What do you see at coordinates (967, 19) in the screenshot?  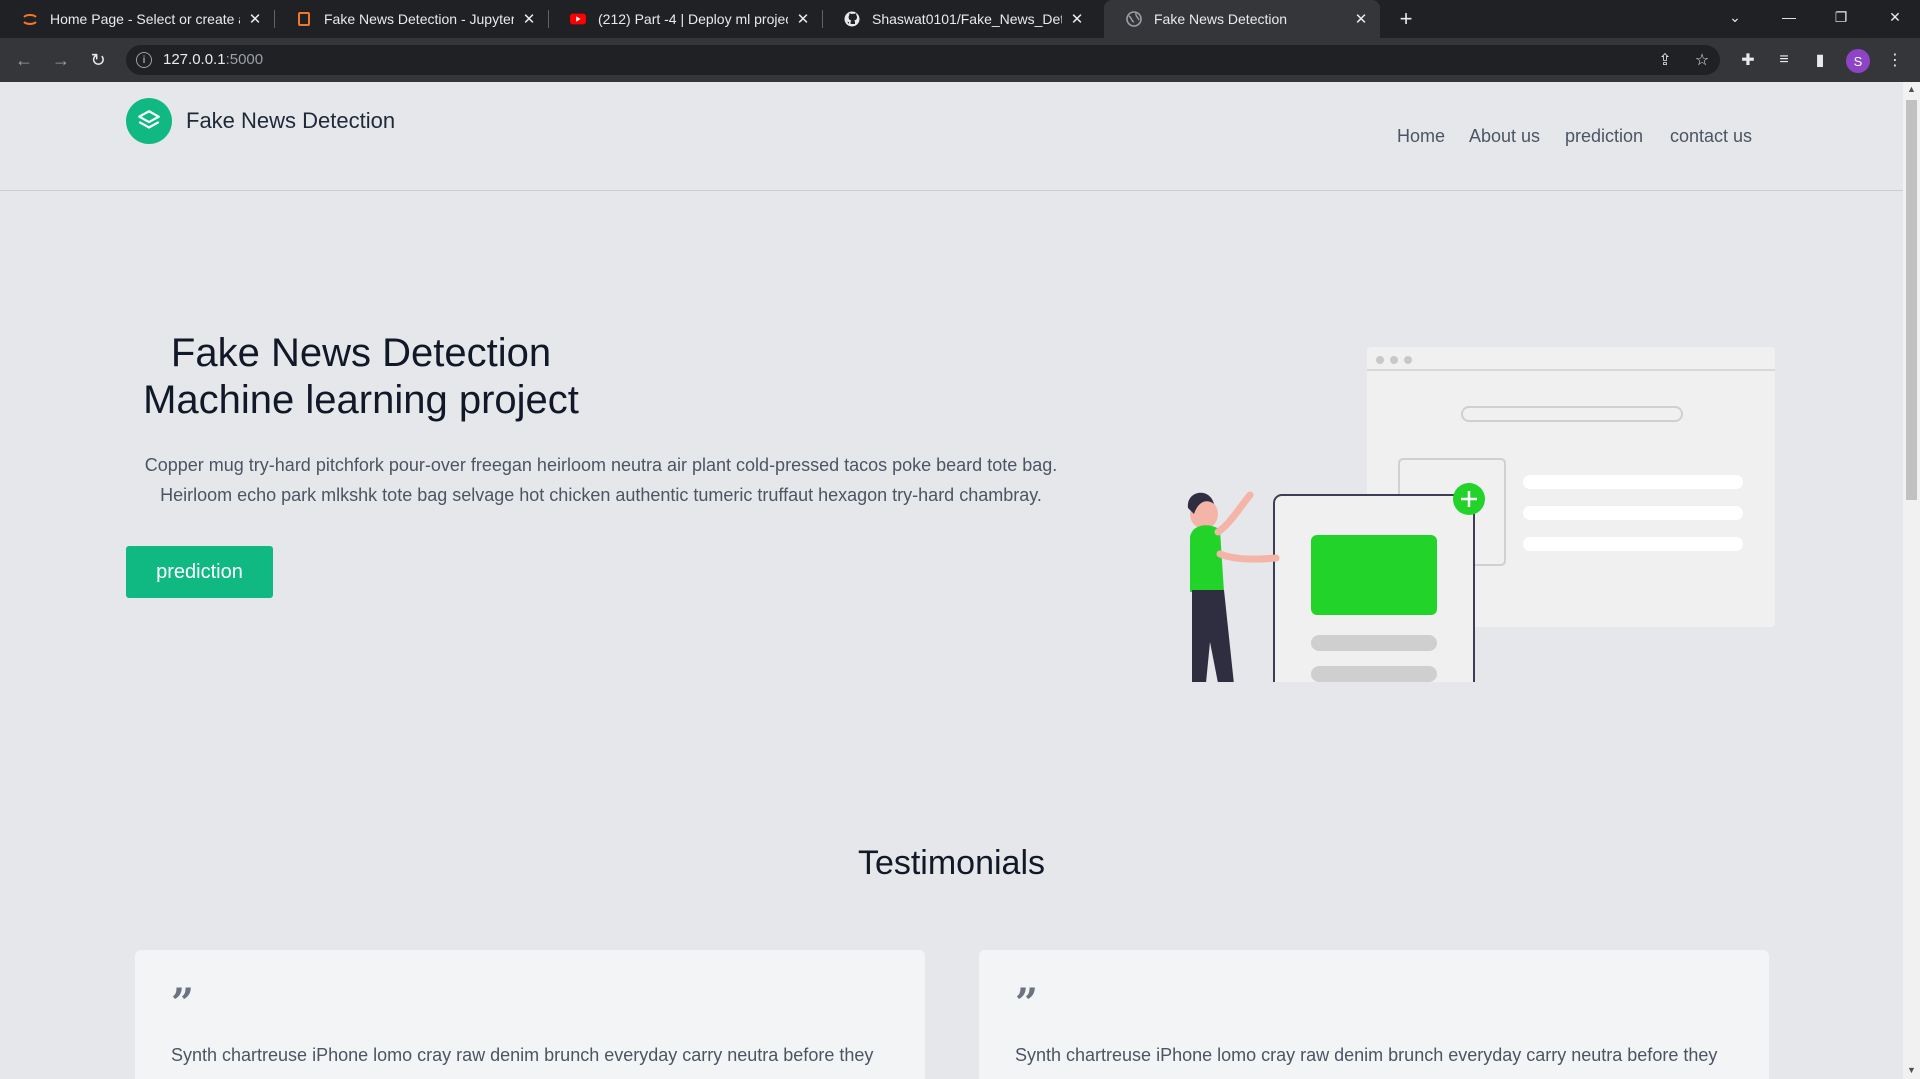 I see `tab-title: Shaswat0101/Fake_News_Detecti` at bounding box center [967, 19].